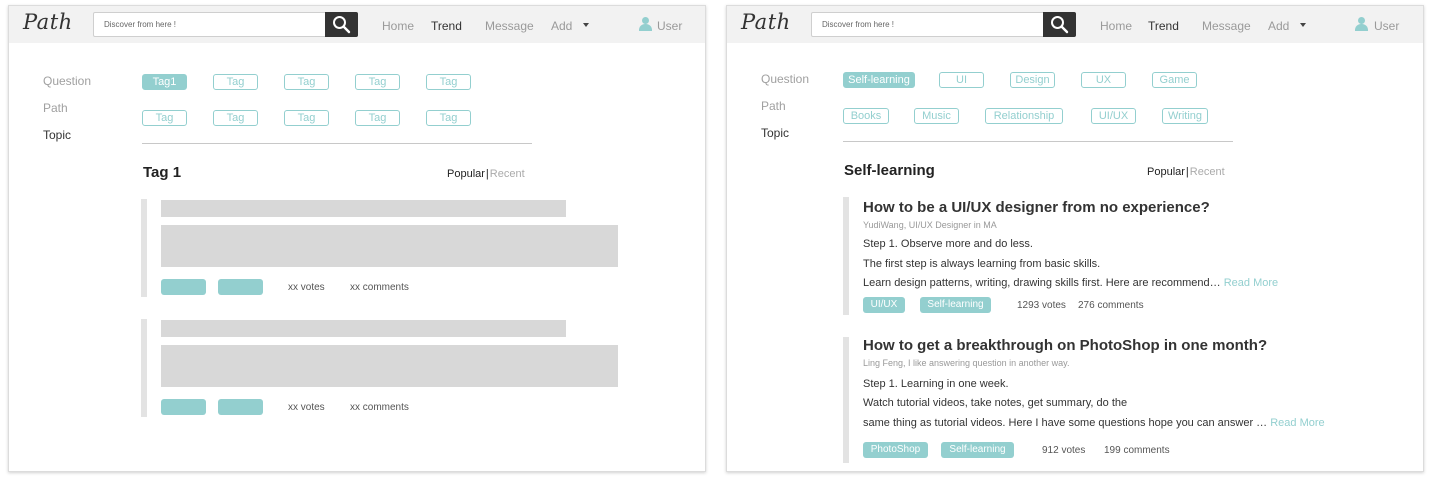 This screenshot has width=1440, height=480. Describe the element at coordinates (961, 80) in the screenshot. I see `tag-chip: UI` at that location.